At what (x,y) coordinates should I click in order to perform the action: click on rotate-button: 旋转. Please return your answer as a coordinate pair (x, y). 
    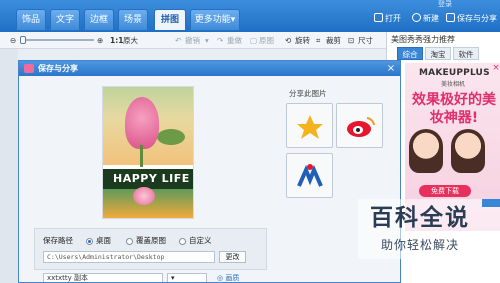
    Looking at the image, I should click on (302, 40).